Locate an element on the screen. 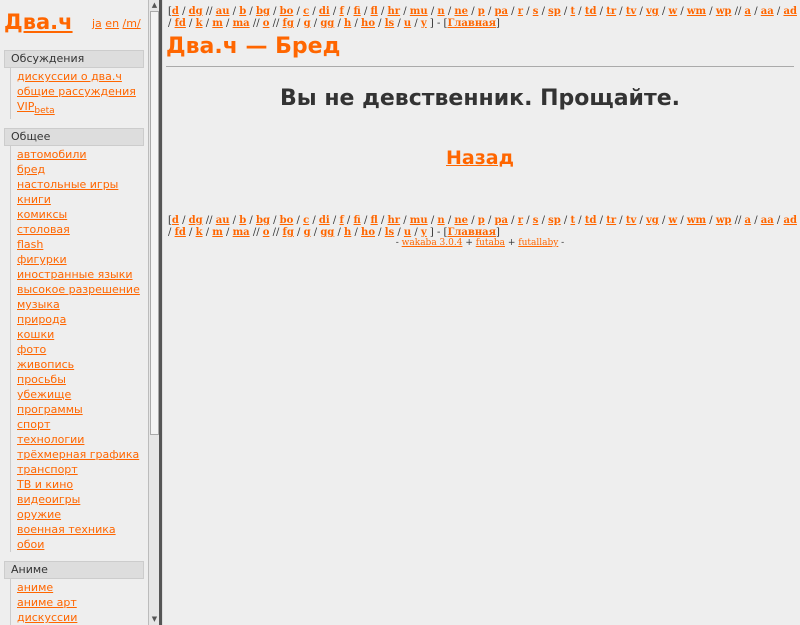  footer-link-futaba: futaba is located at coordinates (490, 243).